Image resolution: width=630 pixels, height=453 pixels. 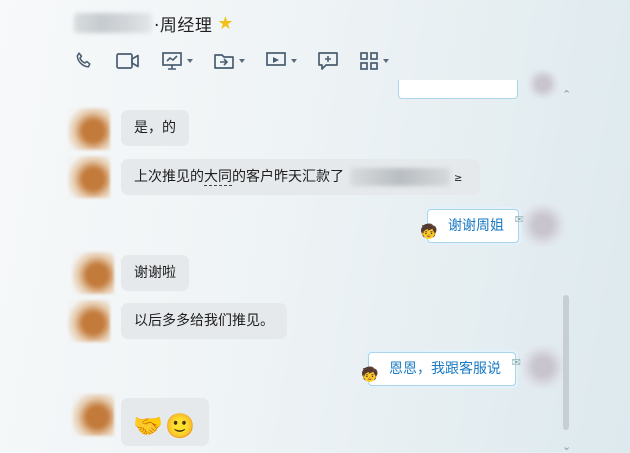 I want to click on message-bubble: 以后多多给我们推见。, so click(x=204, y=321).